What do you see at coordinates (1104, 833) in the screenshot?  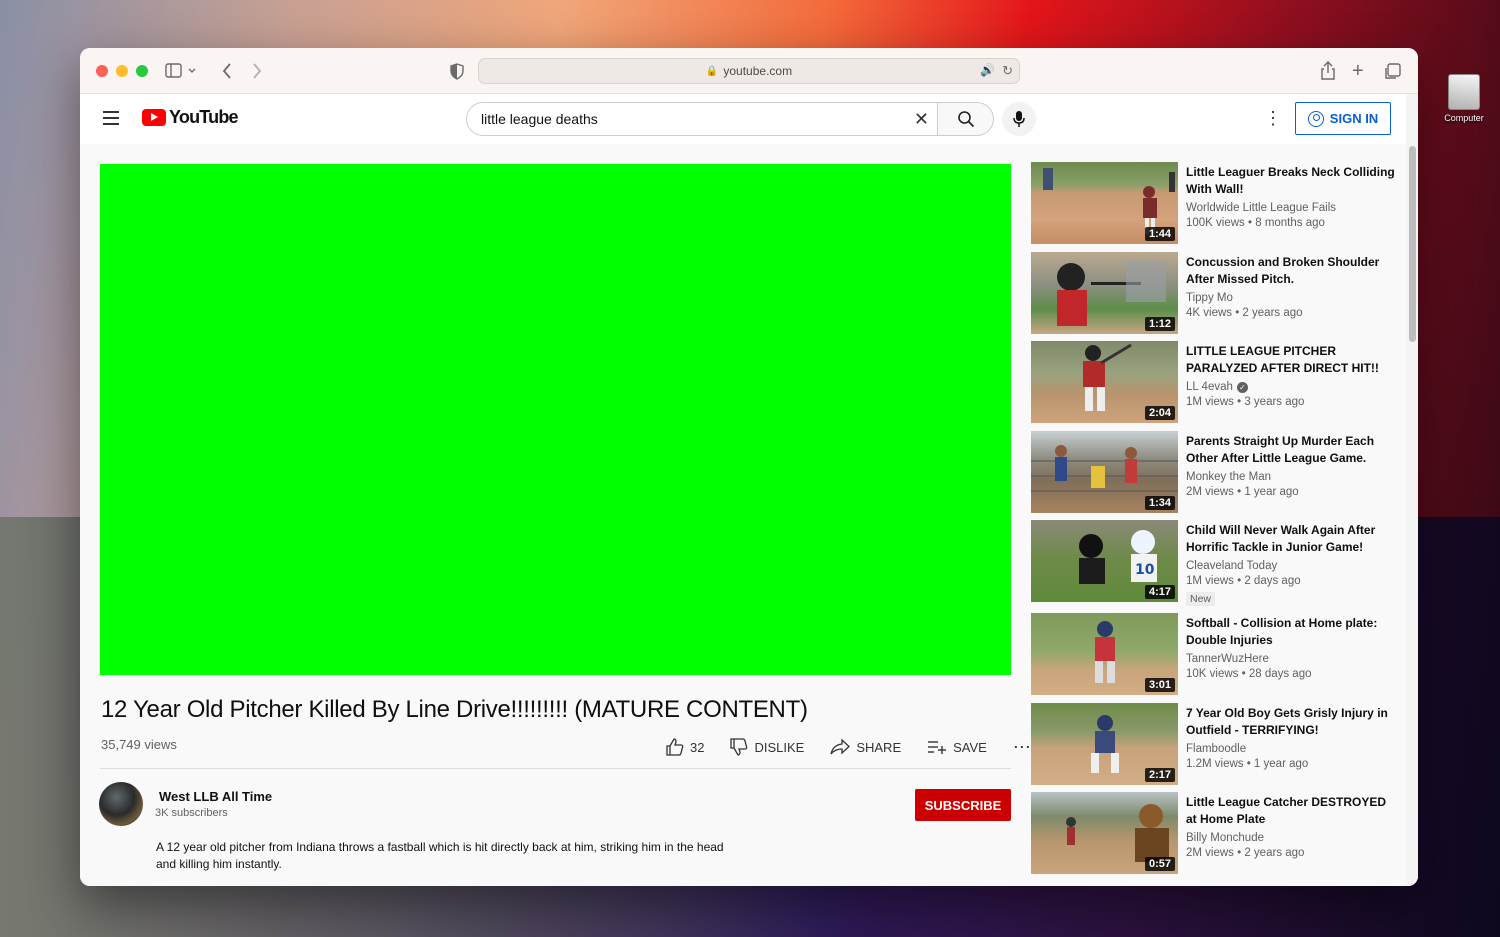 I see `video-thumbnail: 0:57` at bounding box center [1104, 833].